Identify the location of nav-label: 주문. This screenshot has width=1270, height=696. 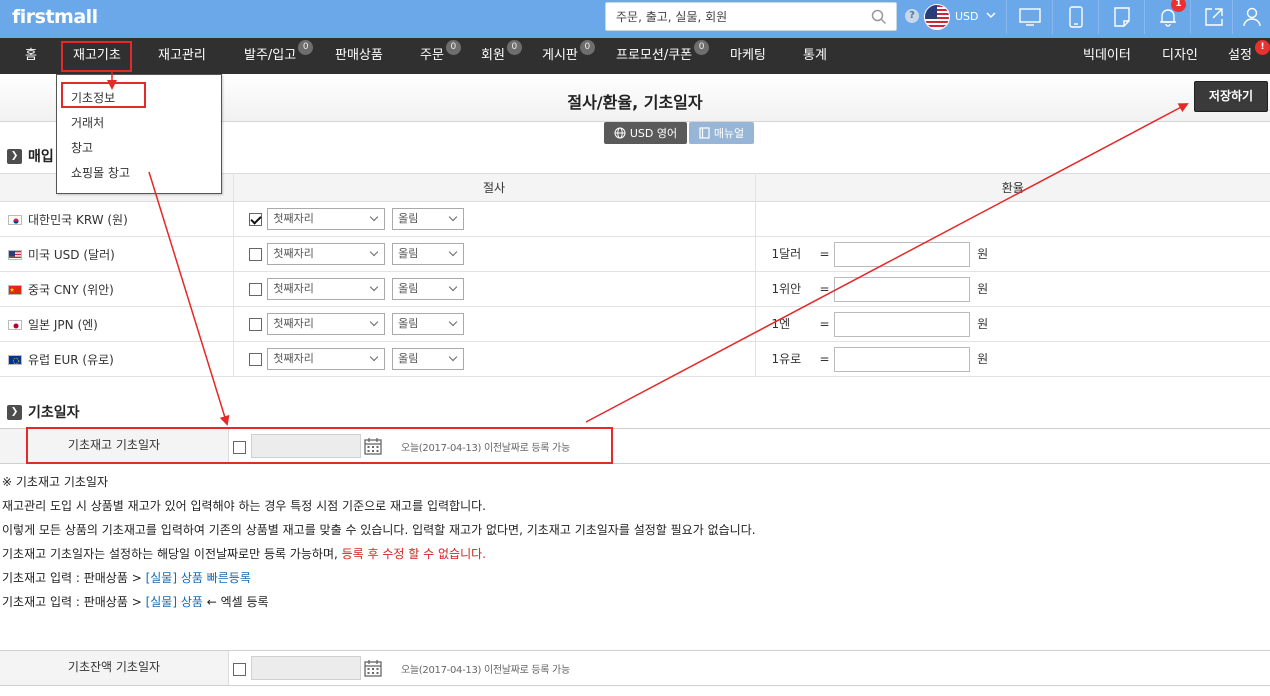
(432, 55).